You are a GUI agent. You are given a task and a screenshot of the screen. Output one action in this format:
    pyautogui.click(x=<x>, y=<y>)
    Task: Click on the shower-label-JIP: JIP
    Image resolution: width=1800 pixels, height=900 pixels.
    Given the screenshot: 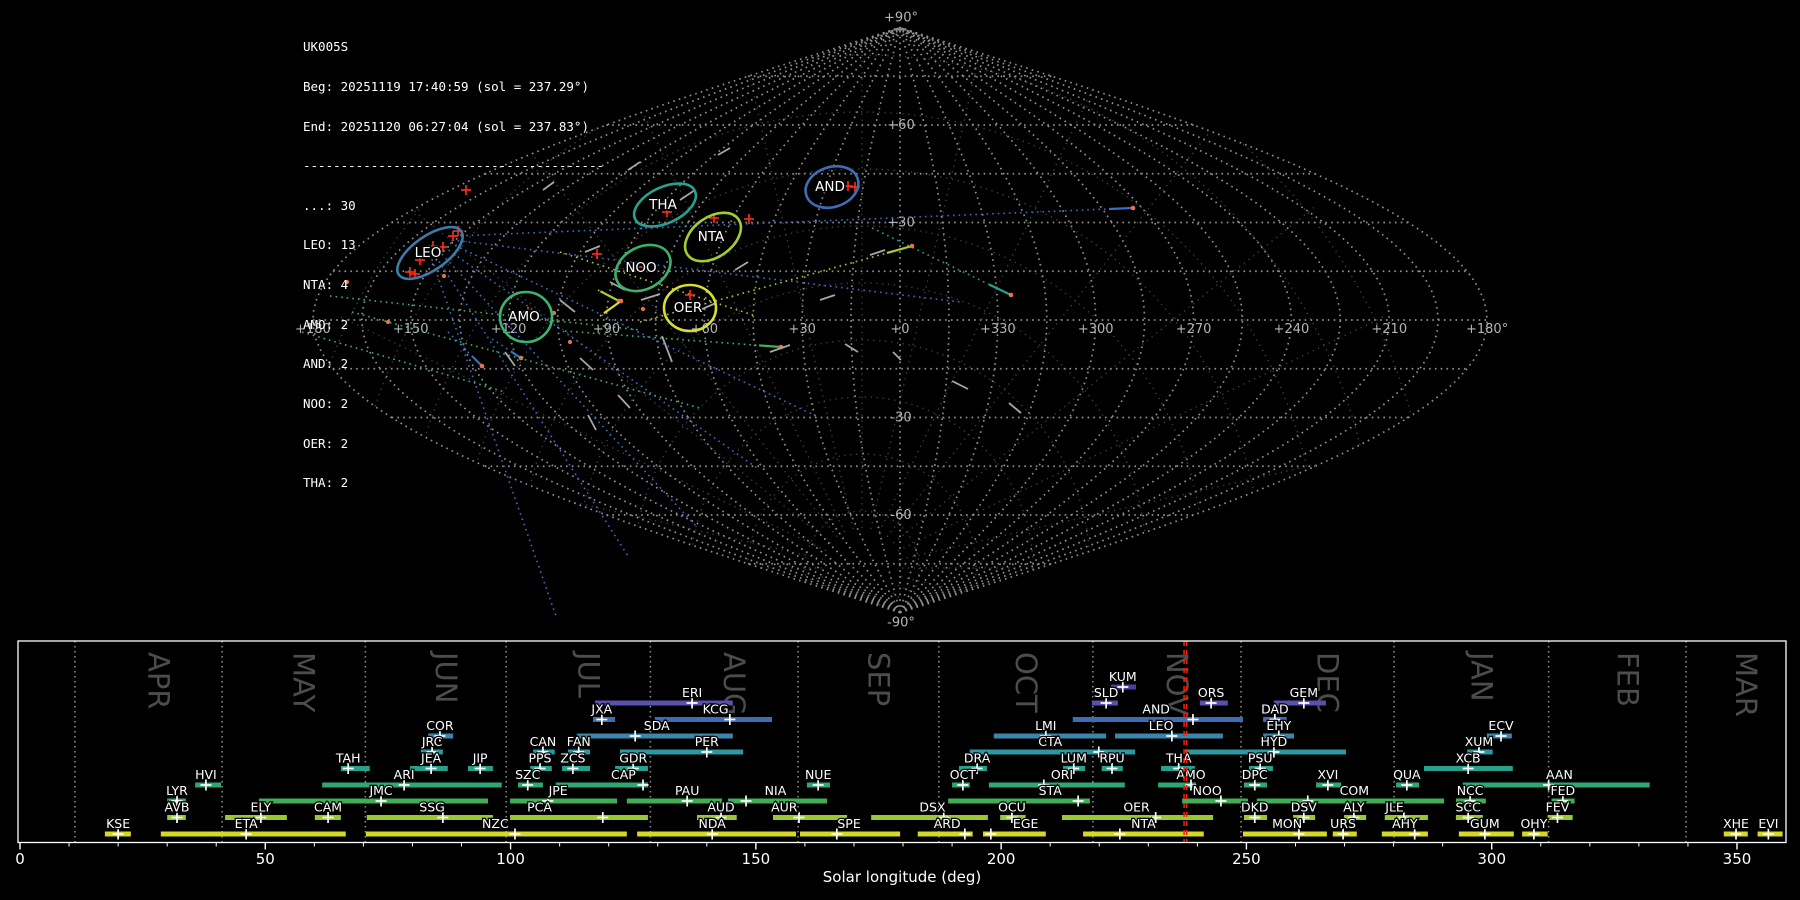 What is the action you would take?
    pyautogui.click(x=480, y=758)
    